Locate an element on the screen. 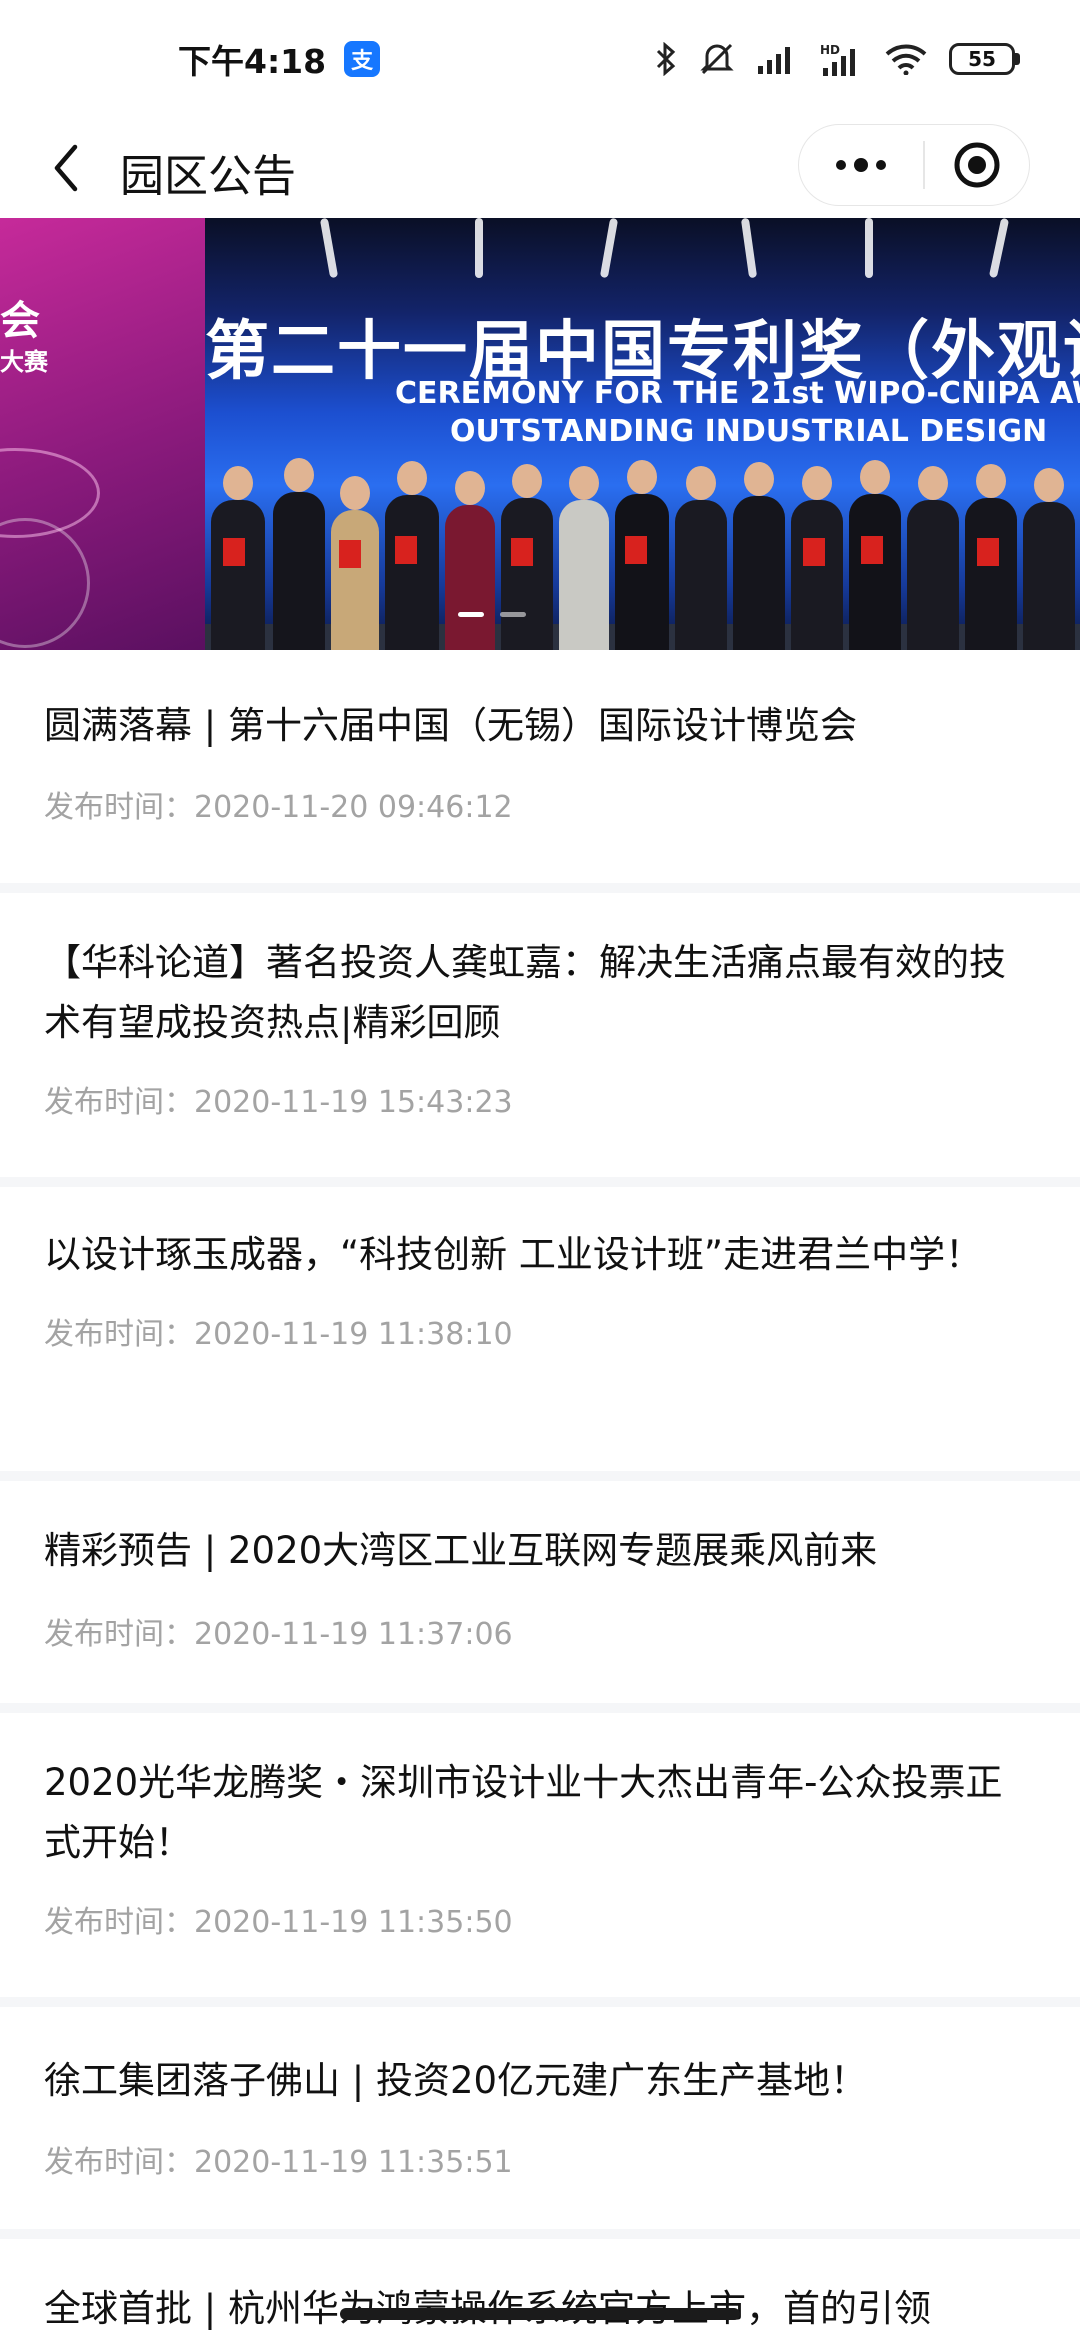 The image size is (1080, 2340). news-time: 发布时间：2020-11-19 15:43:23 is located at coordinates (278, 1102).